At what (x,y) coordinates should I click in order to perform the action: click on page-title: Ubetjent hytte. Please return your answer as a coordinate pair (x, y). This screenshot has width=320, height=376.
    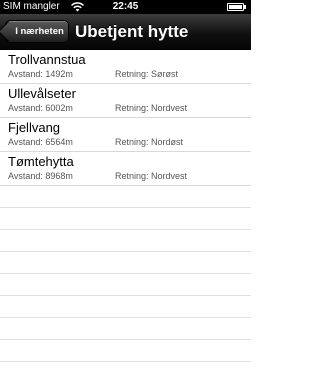
    Looking at the image, I should click on (132, 31).